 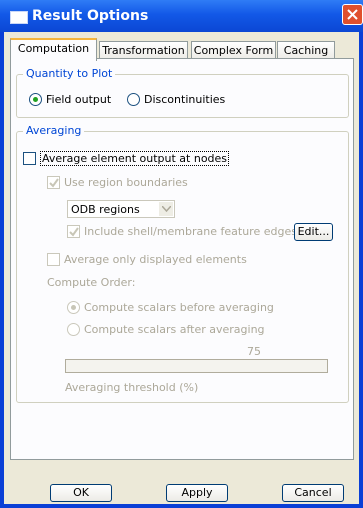 I want to click on tab-caching: Caching, so click(x=306, y=50).